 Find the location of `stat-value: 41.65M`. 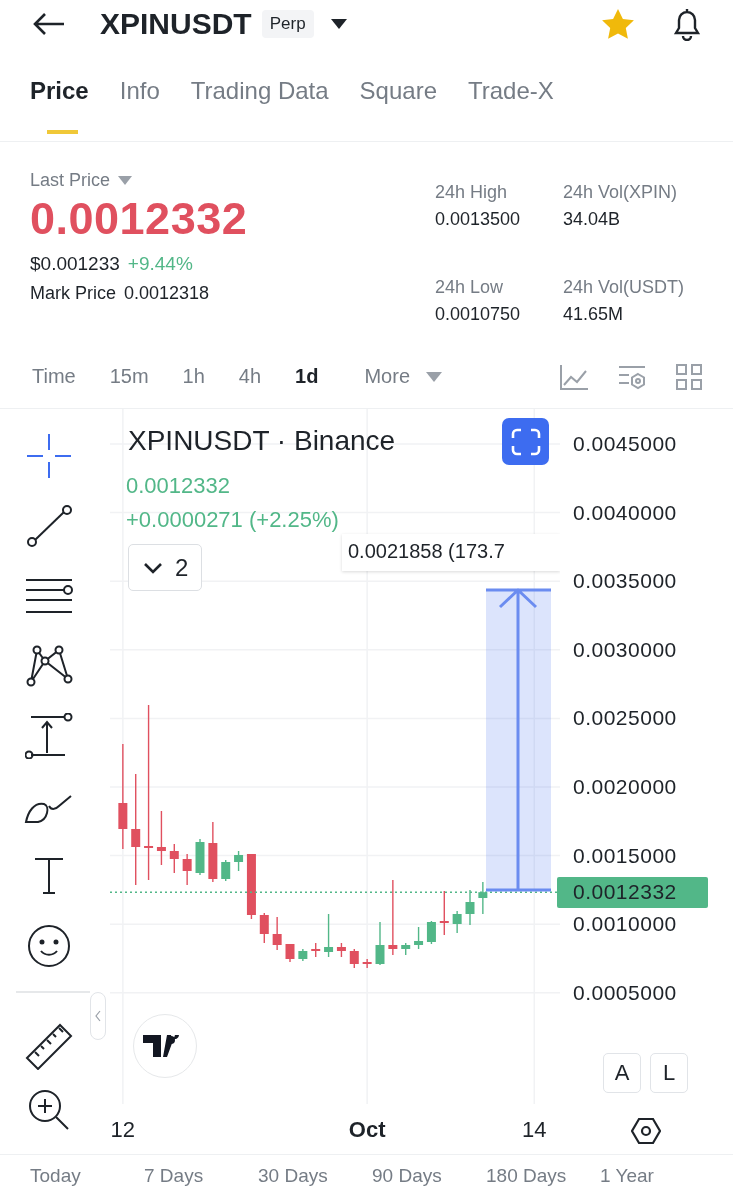

stat-value: 41.65M is located at coordinates (594, 314).